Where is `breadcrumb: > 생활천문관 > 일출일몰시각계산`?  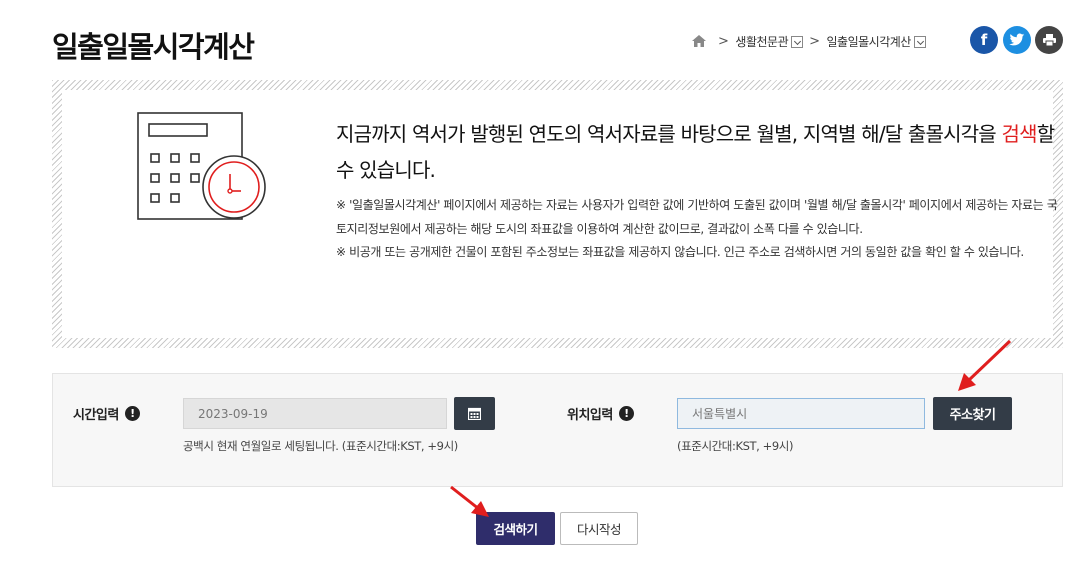
breadcrumb: > 생활천문관 > 일출일몰시각계산 is located at coordinates (808, 41).